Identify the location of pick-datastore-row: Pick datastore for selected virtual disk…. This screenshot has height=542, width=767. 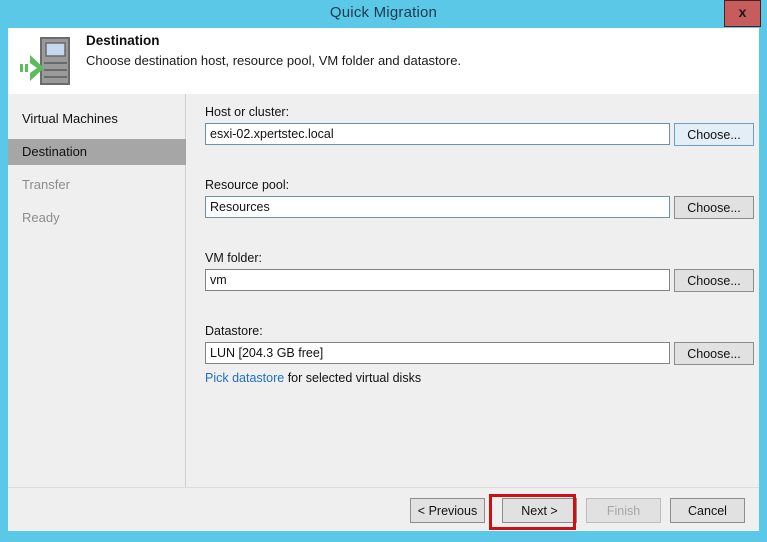
(313, 378).